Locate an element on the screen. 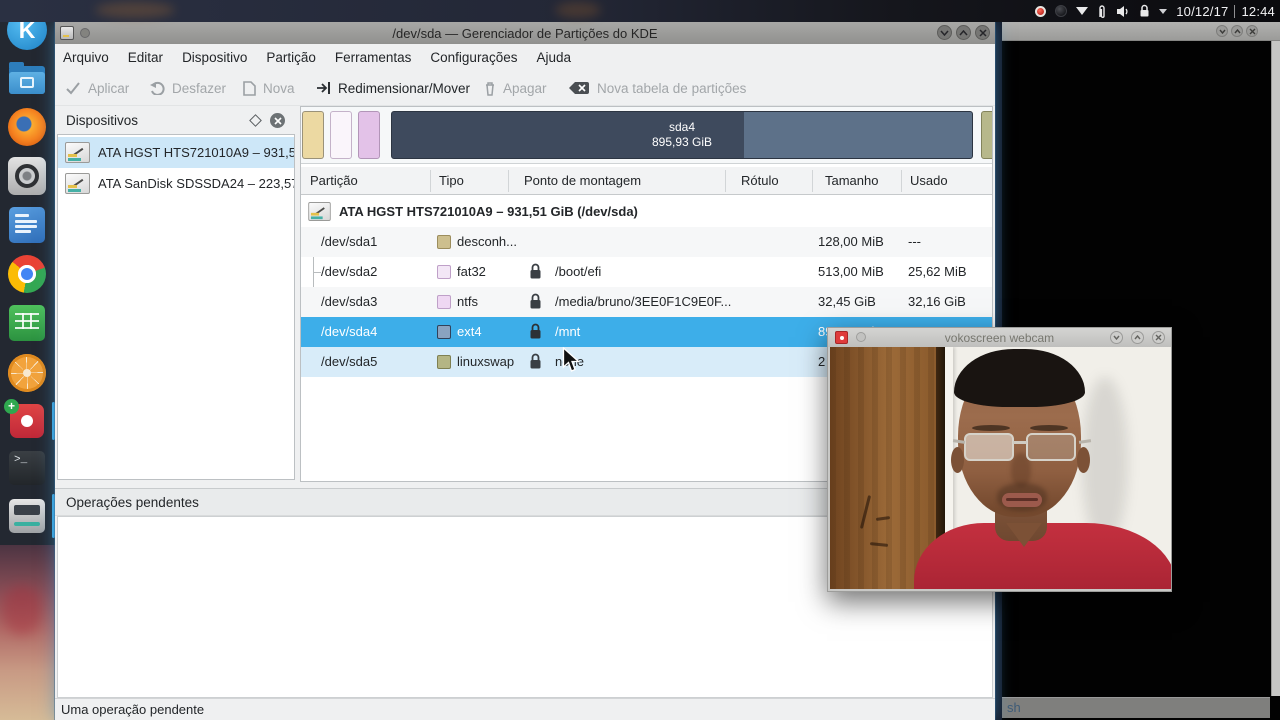 Image resolution: width=1280 pixels, height=720 pixels. trash-icon is located at coordinates (490, 88).